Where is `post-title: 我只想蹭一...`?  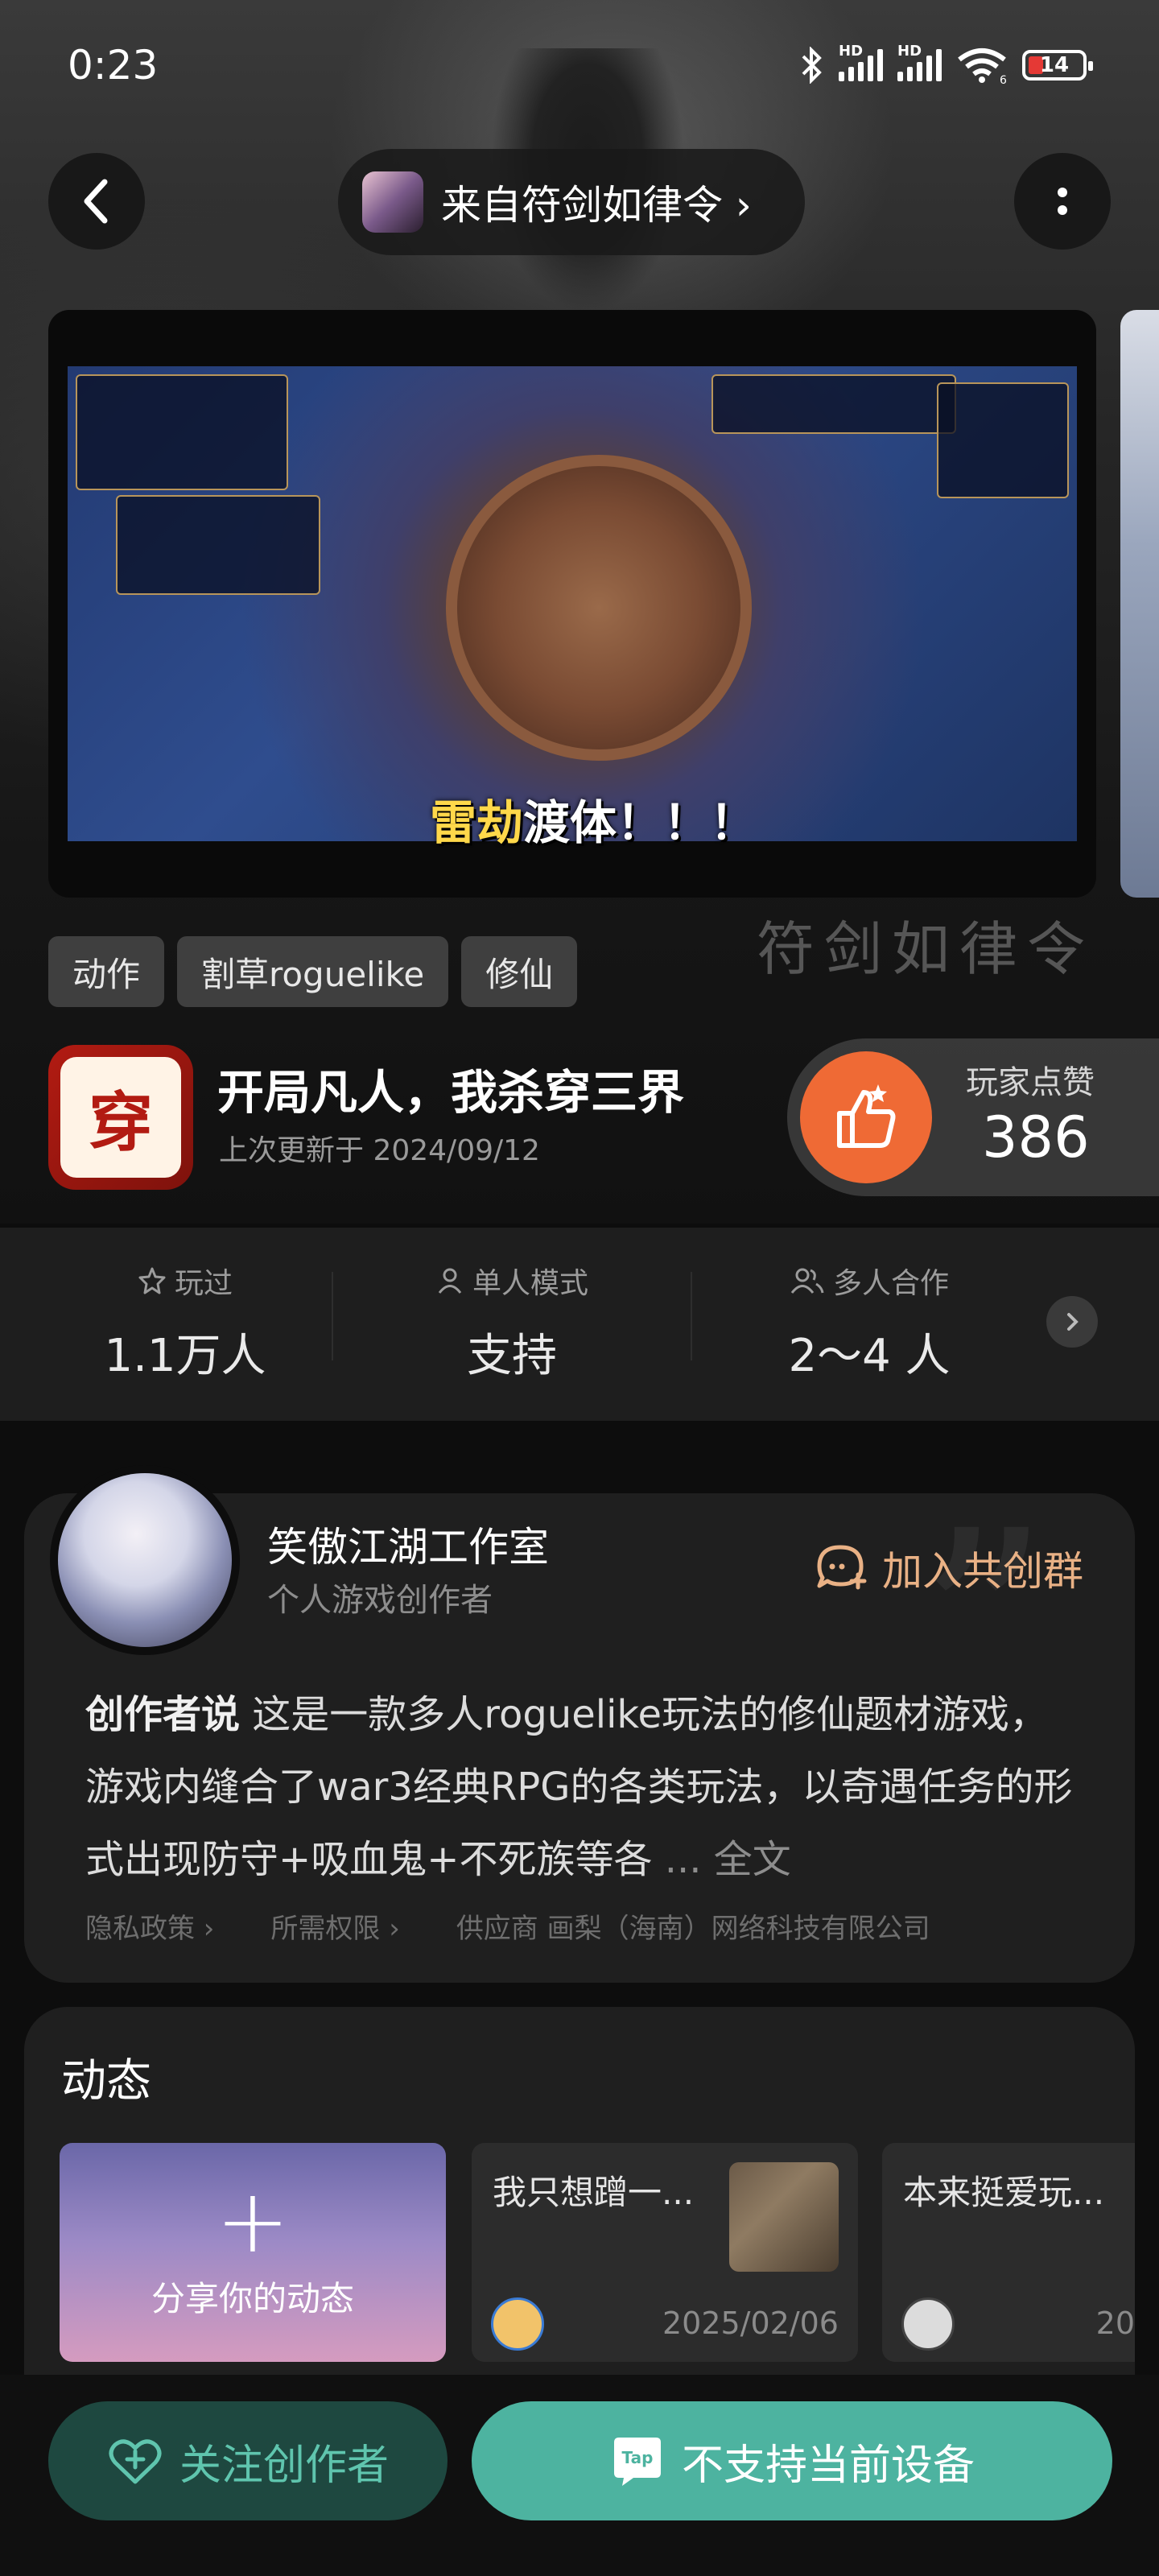
post-title: 我只想蹭一... is located at coordinates (594, 2192).